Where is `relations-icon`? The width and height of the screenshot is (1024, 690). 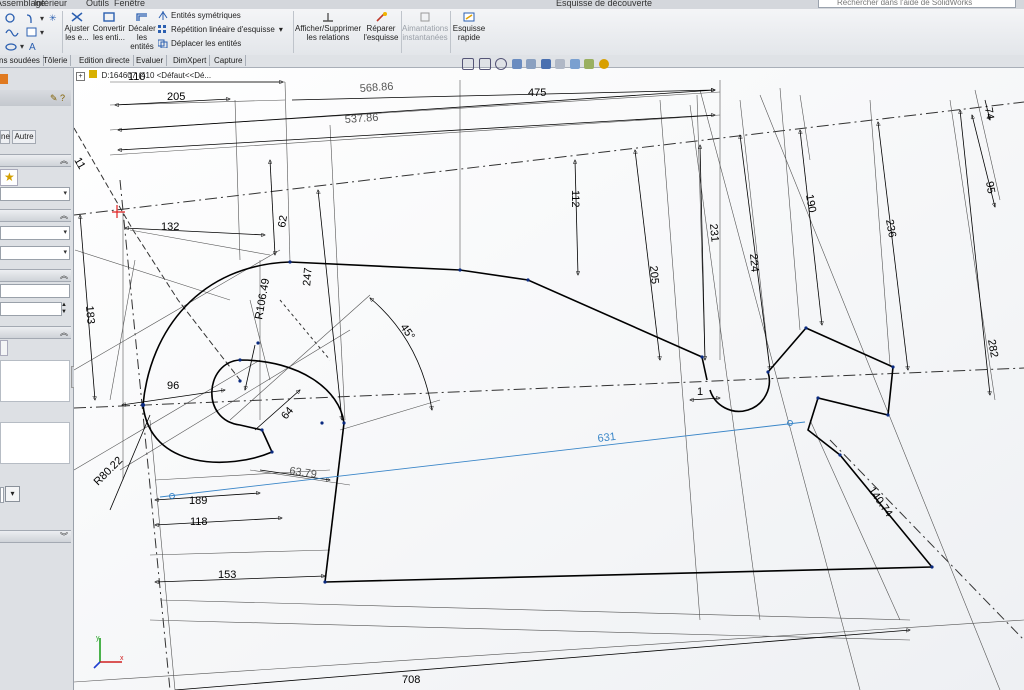
relations-icon is located at coordinates (328, 17).